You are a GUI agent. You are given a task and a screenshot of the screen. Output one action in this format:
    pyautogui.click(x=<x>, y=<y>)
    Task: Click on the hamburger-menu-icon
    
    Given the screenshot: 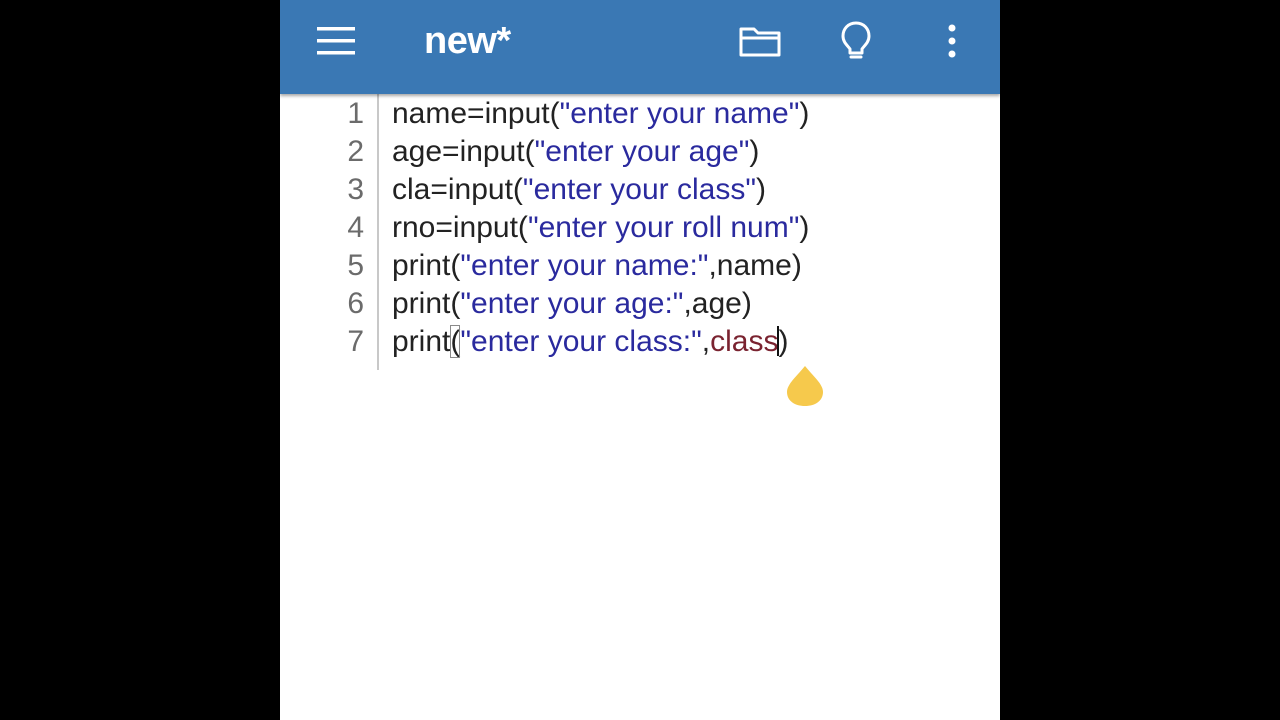 What is the action you would take?
    pyautogui.click(x=336, y=41)
    